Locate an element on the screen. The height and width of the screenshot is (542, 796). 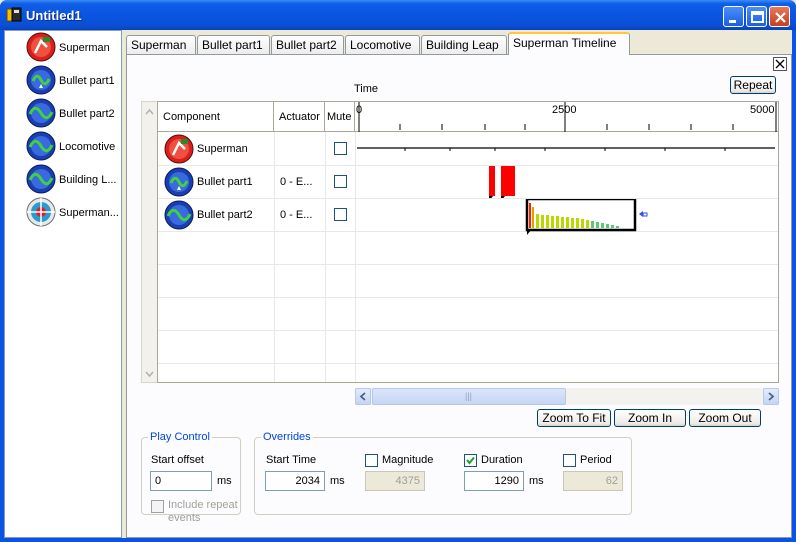
component-item-bullet-part1: Bullet part1 is located at coordinates (73, 80).